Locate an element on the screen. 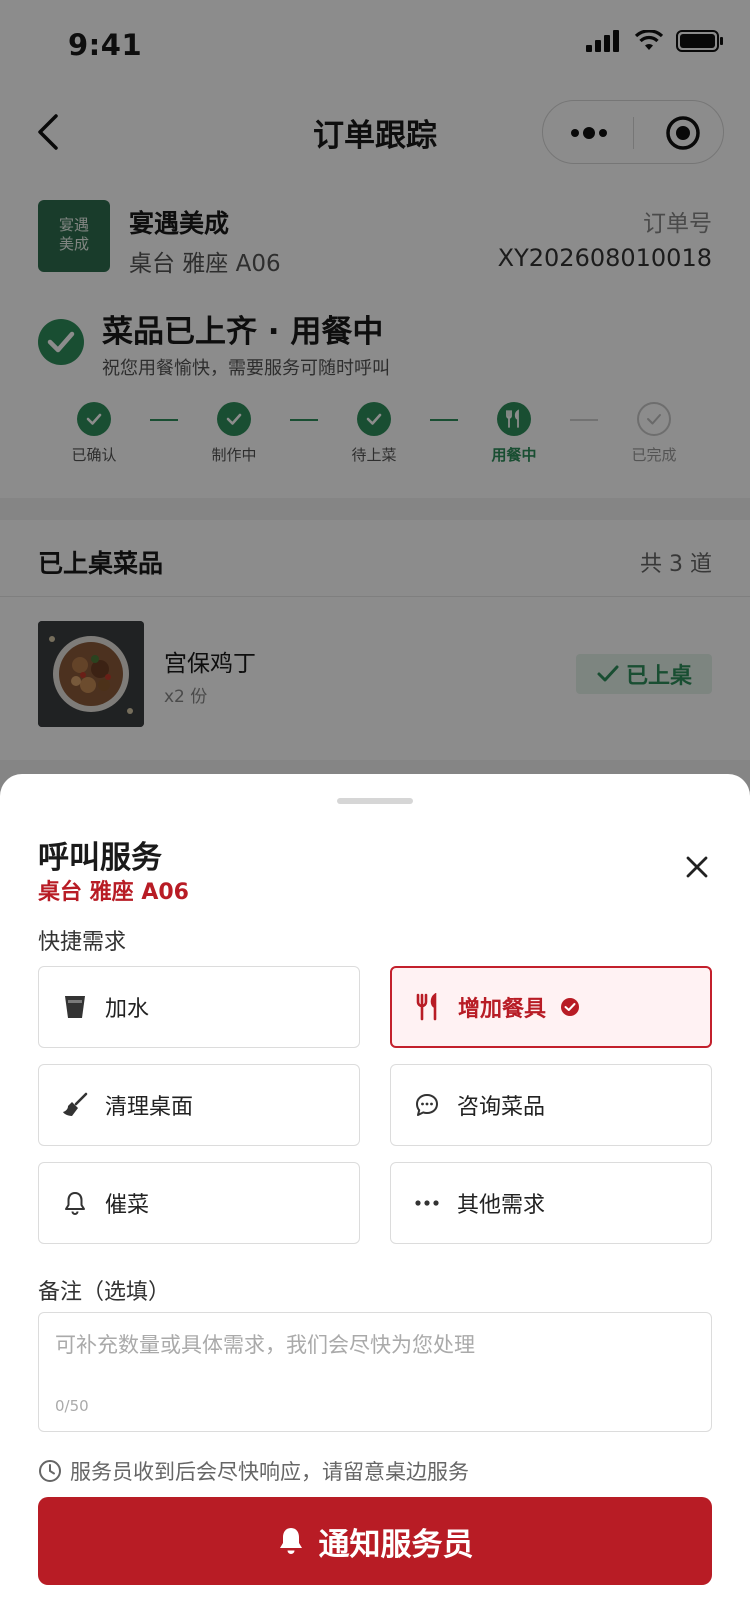 This screenshot has height=1624, width=750. option-add-water: 加水 is located at coordinates (199, 1007).